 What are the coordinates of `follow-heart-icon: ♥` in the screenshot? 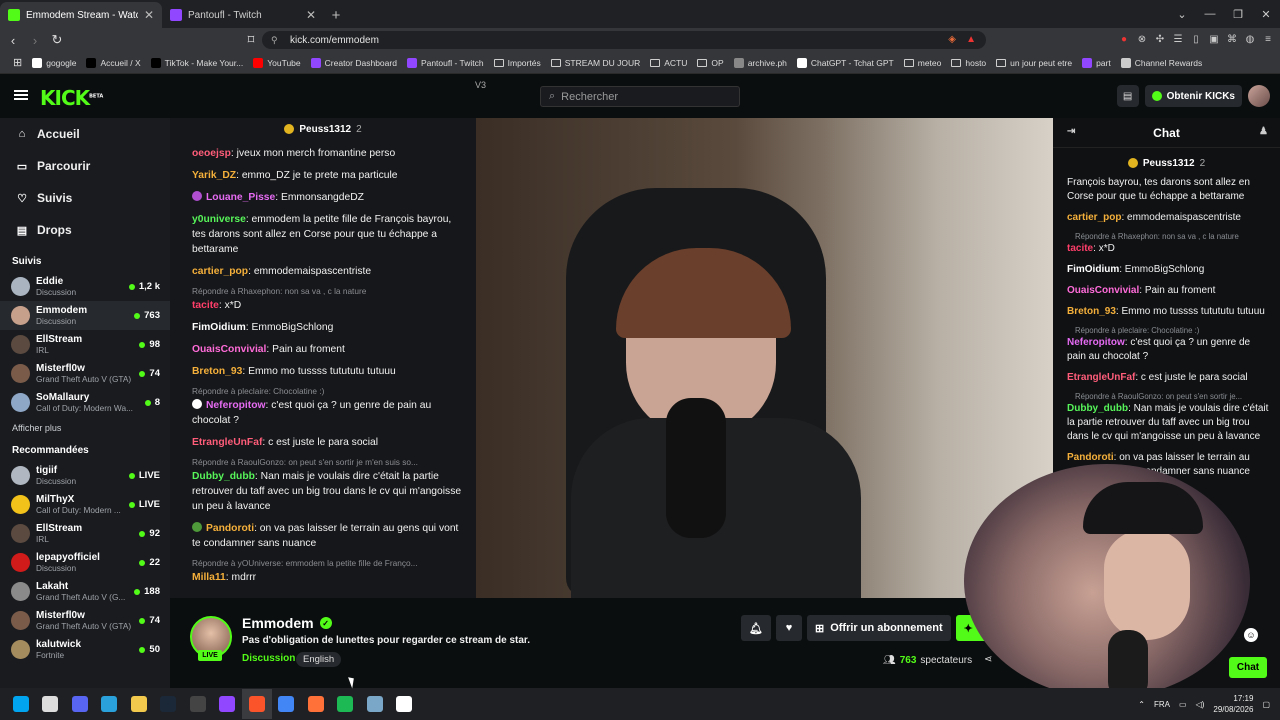 It's located at (788, 628).